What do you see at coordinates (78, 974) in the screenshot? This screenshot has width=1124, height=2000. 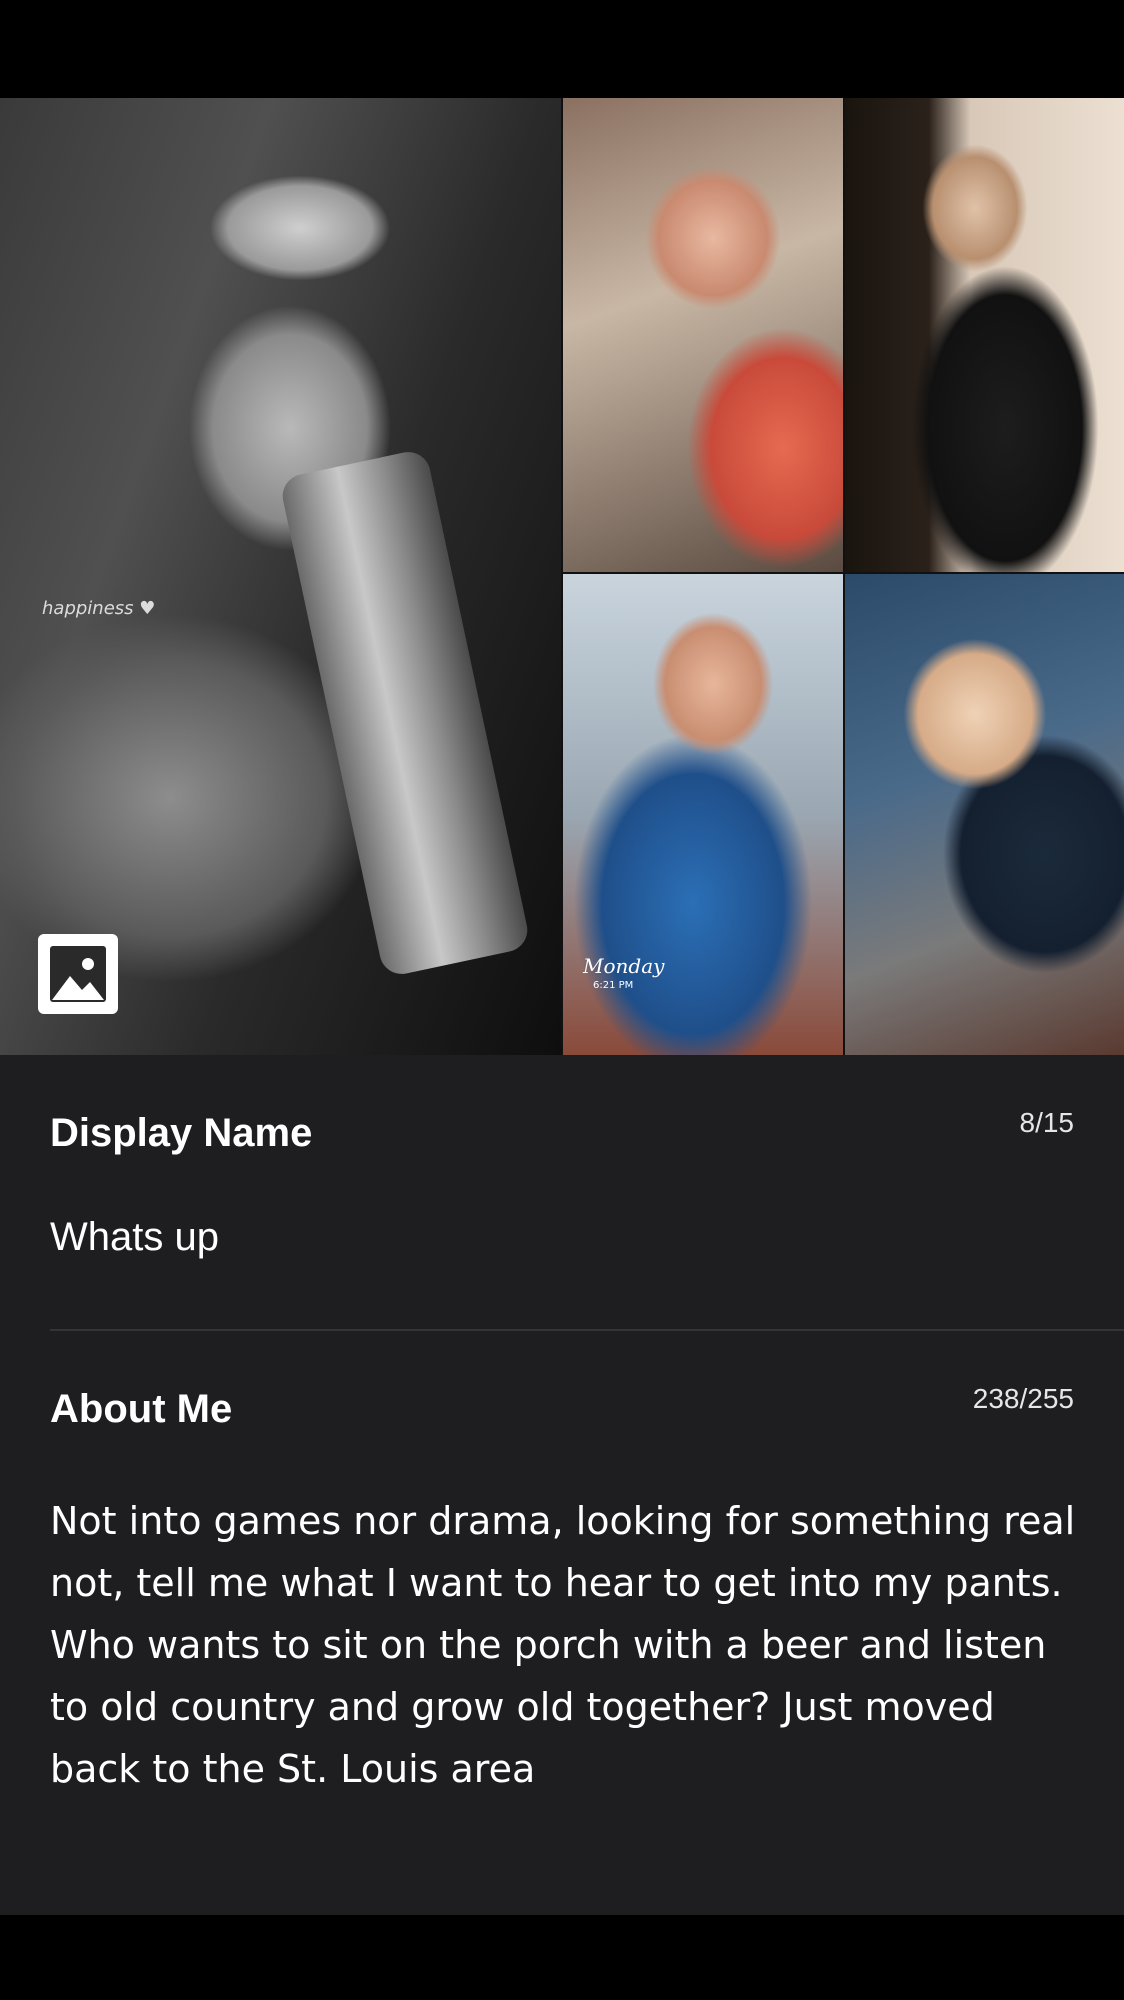 I see `gallery-image-icon` at bounding box center [78, 974].